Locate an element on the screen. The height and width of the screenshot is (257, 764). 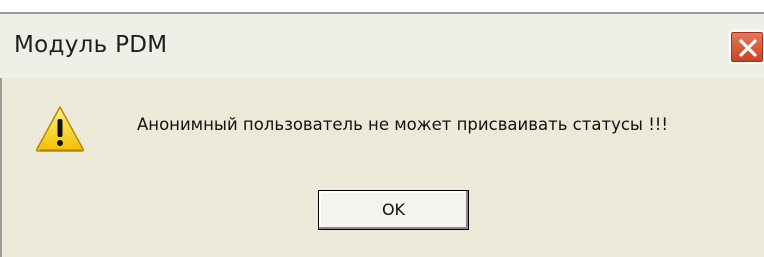
close-button is located at coordinates (746, 47).